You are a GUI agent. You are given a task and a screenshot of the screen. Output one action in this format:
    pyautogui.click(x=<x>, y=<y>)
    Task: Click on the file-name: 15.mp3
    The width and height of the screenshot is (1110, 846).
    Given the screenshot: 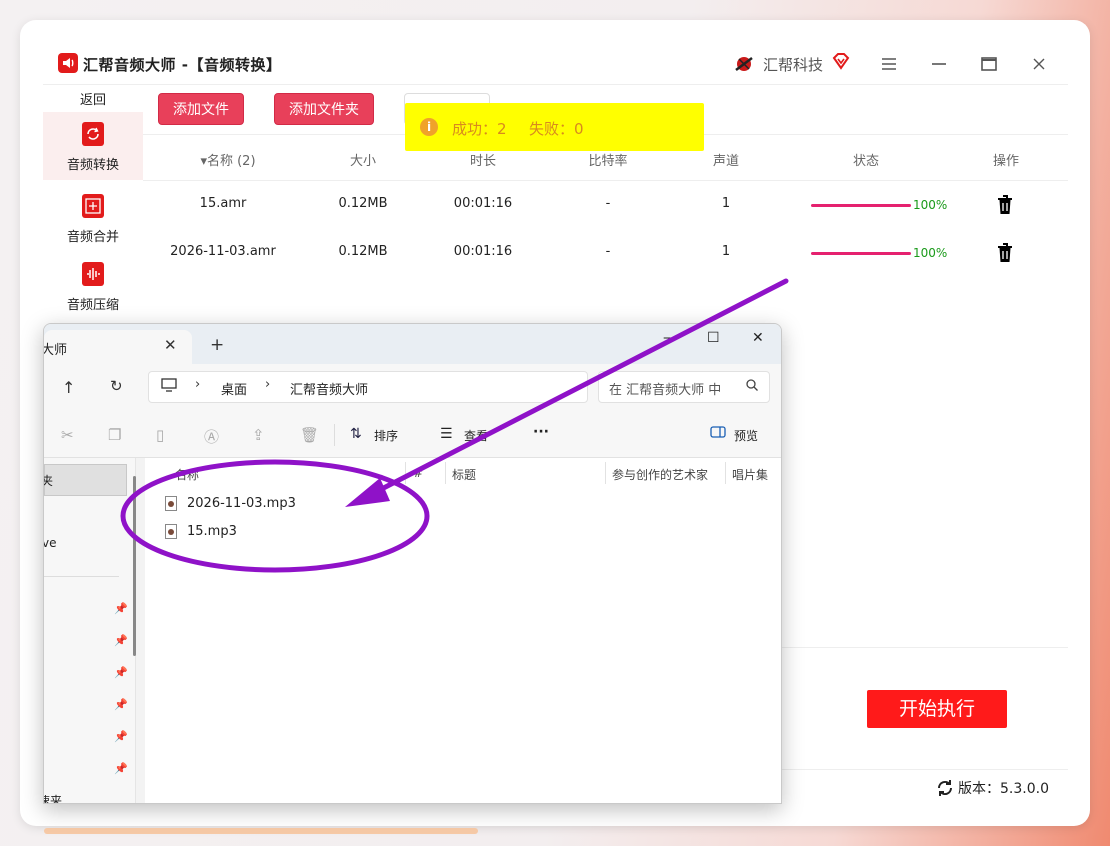 What is the action you would take?
    pyautogui.click(x=212, y=531)
    